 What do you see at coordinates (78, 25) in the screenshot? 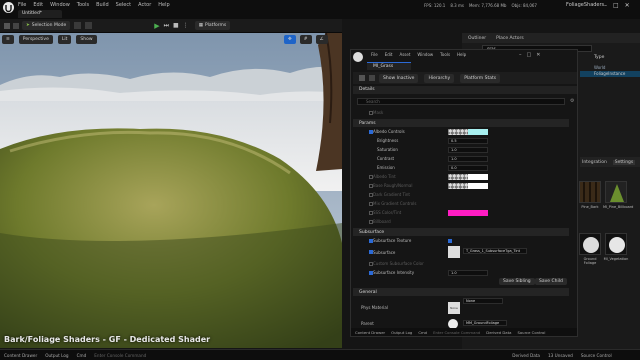
I see `blueprint-icon` at bounding box center [78, 25].